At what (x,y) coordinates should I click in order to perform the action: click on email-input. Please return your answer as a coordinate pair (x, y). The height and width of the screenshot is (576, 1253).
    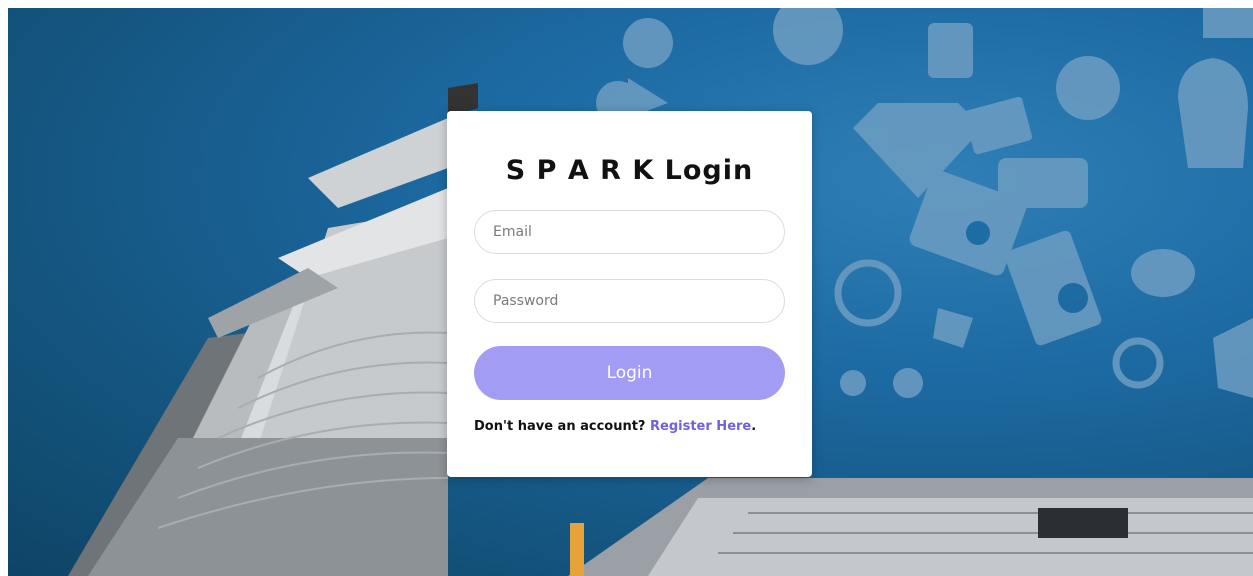
    Looking at the image, I should click on (629, 232).